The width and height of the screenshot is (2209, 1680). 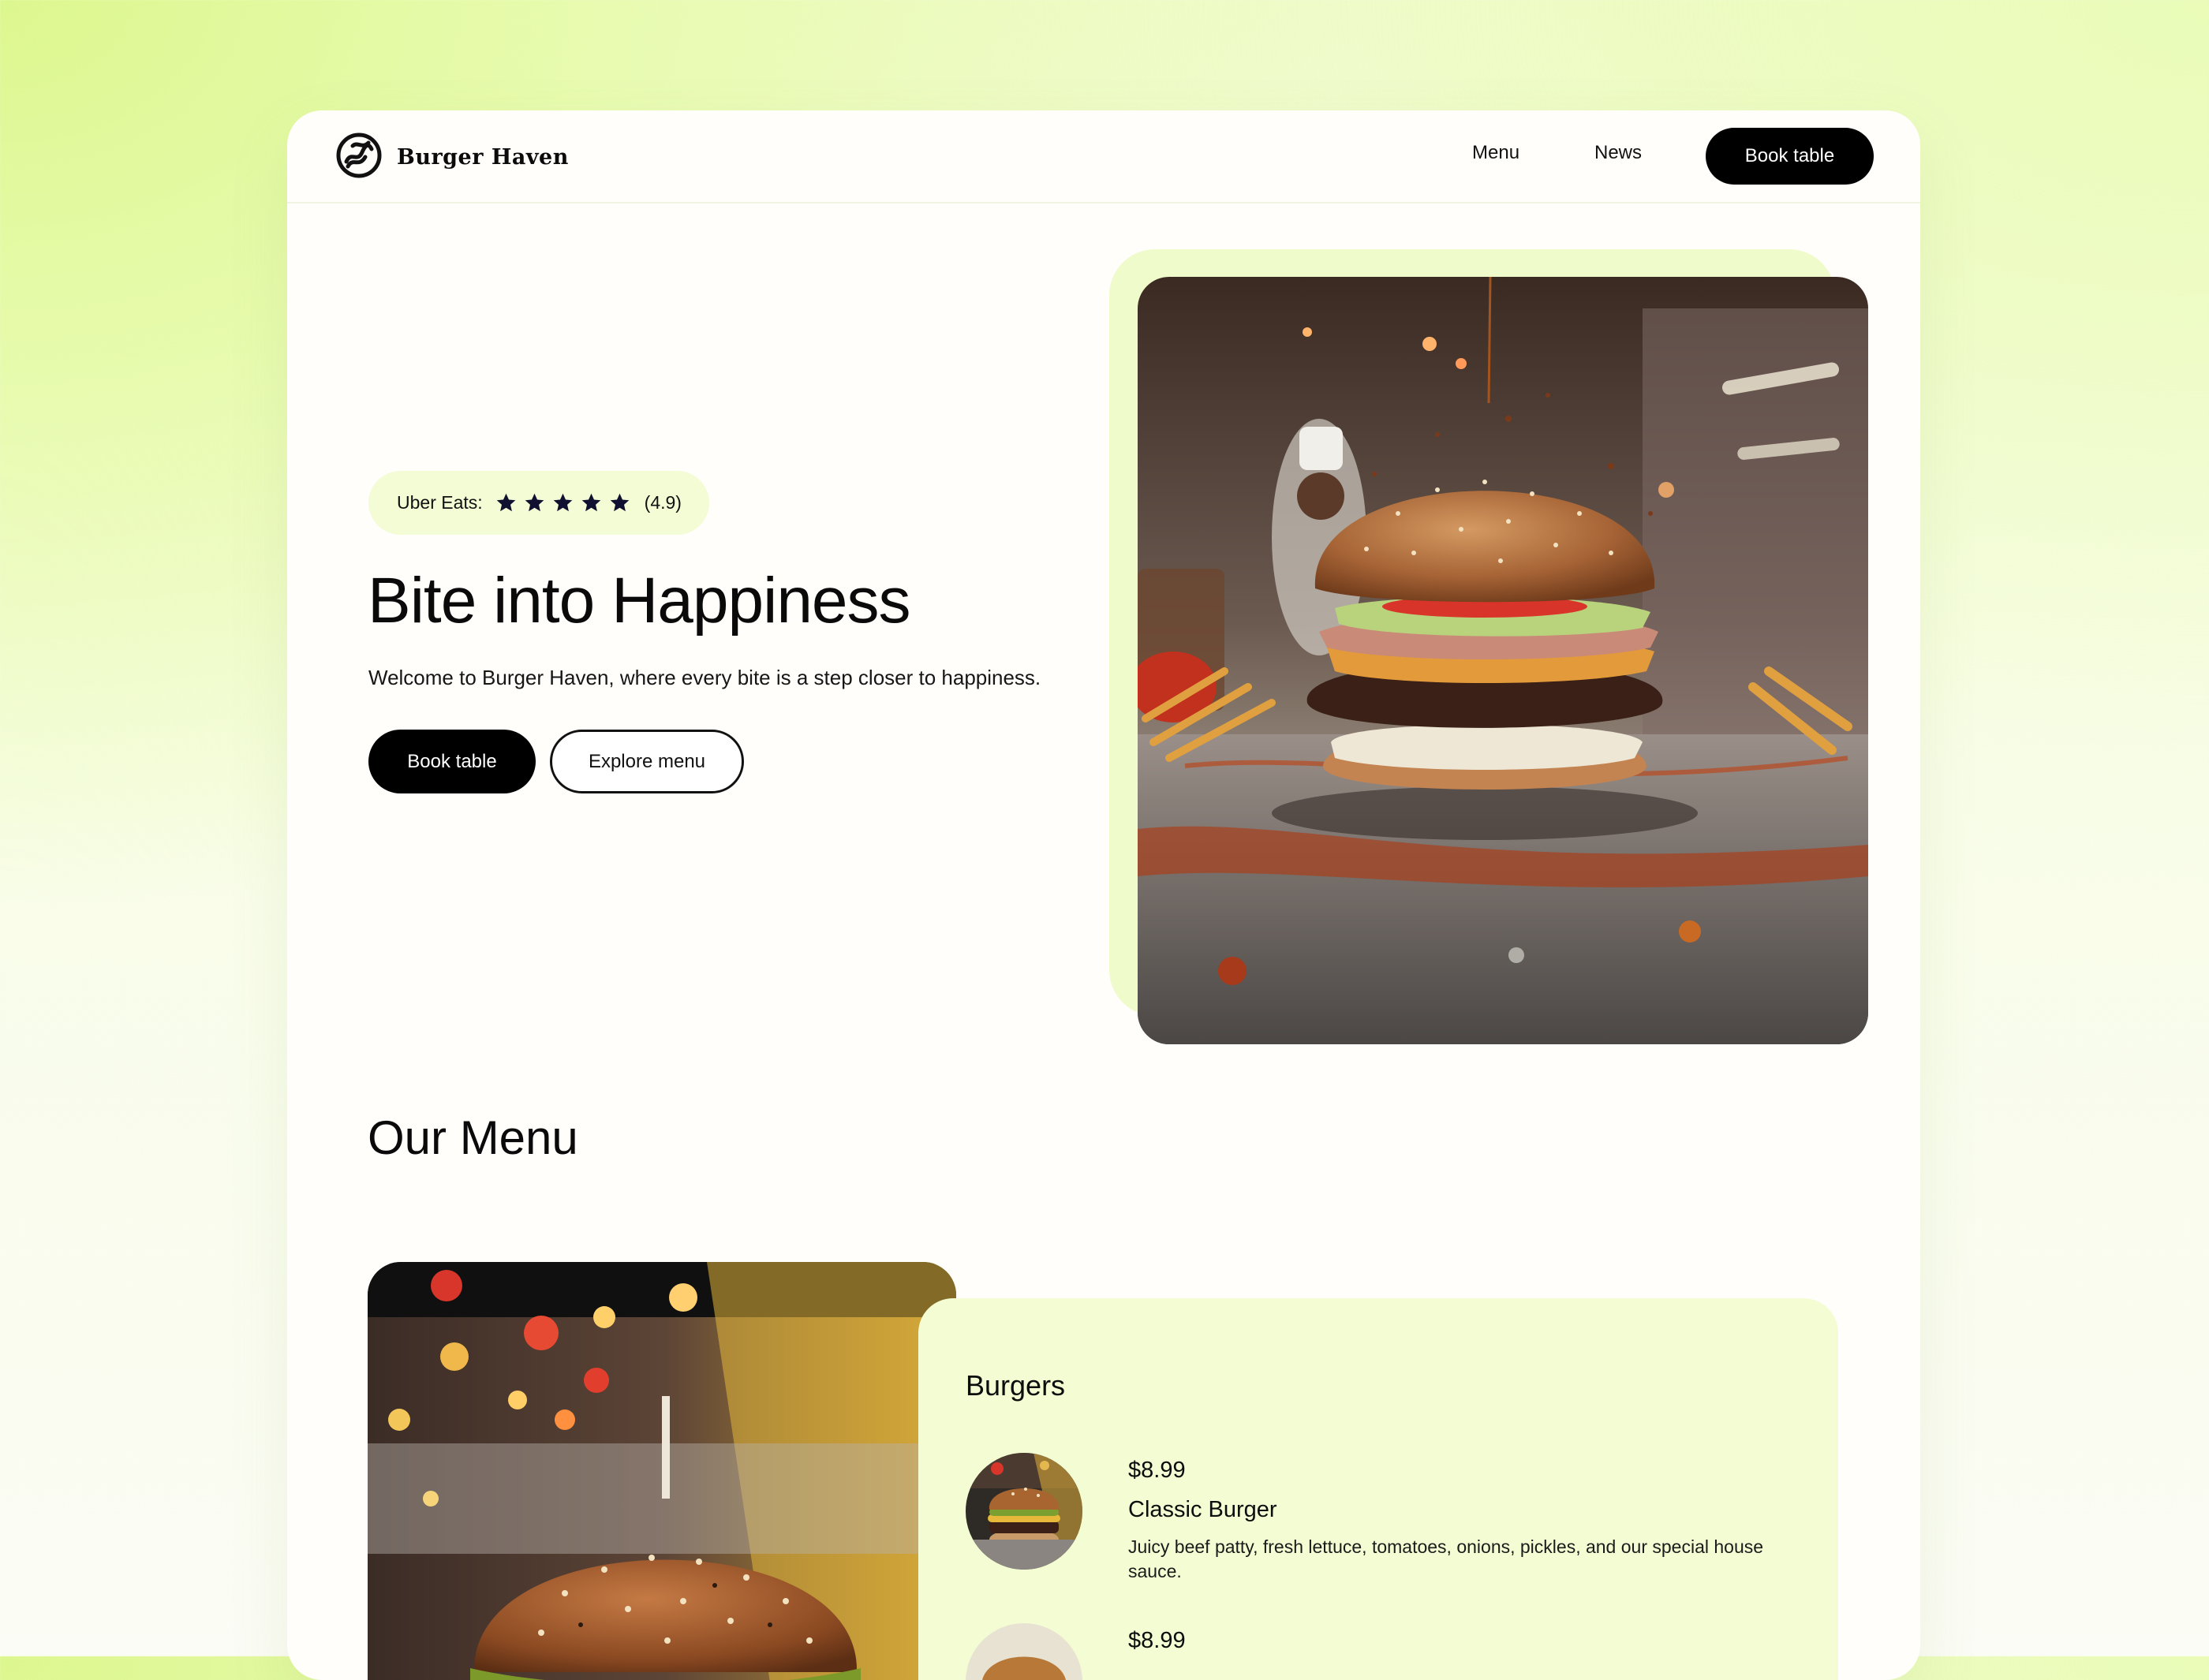 What do you see at coordinates (1202, 1509) in the screenshot?
I see `menu-item-name: Classic Burger` at bounding box center [1202, 1509].